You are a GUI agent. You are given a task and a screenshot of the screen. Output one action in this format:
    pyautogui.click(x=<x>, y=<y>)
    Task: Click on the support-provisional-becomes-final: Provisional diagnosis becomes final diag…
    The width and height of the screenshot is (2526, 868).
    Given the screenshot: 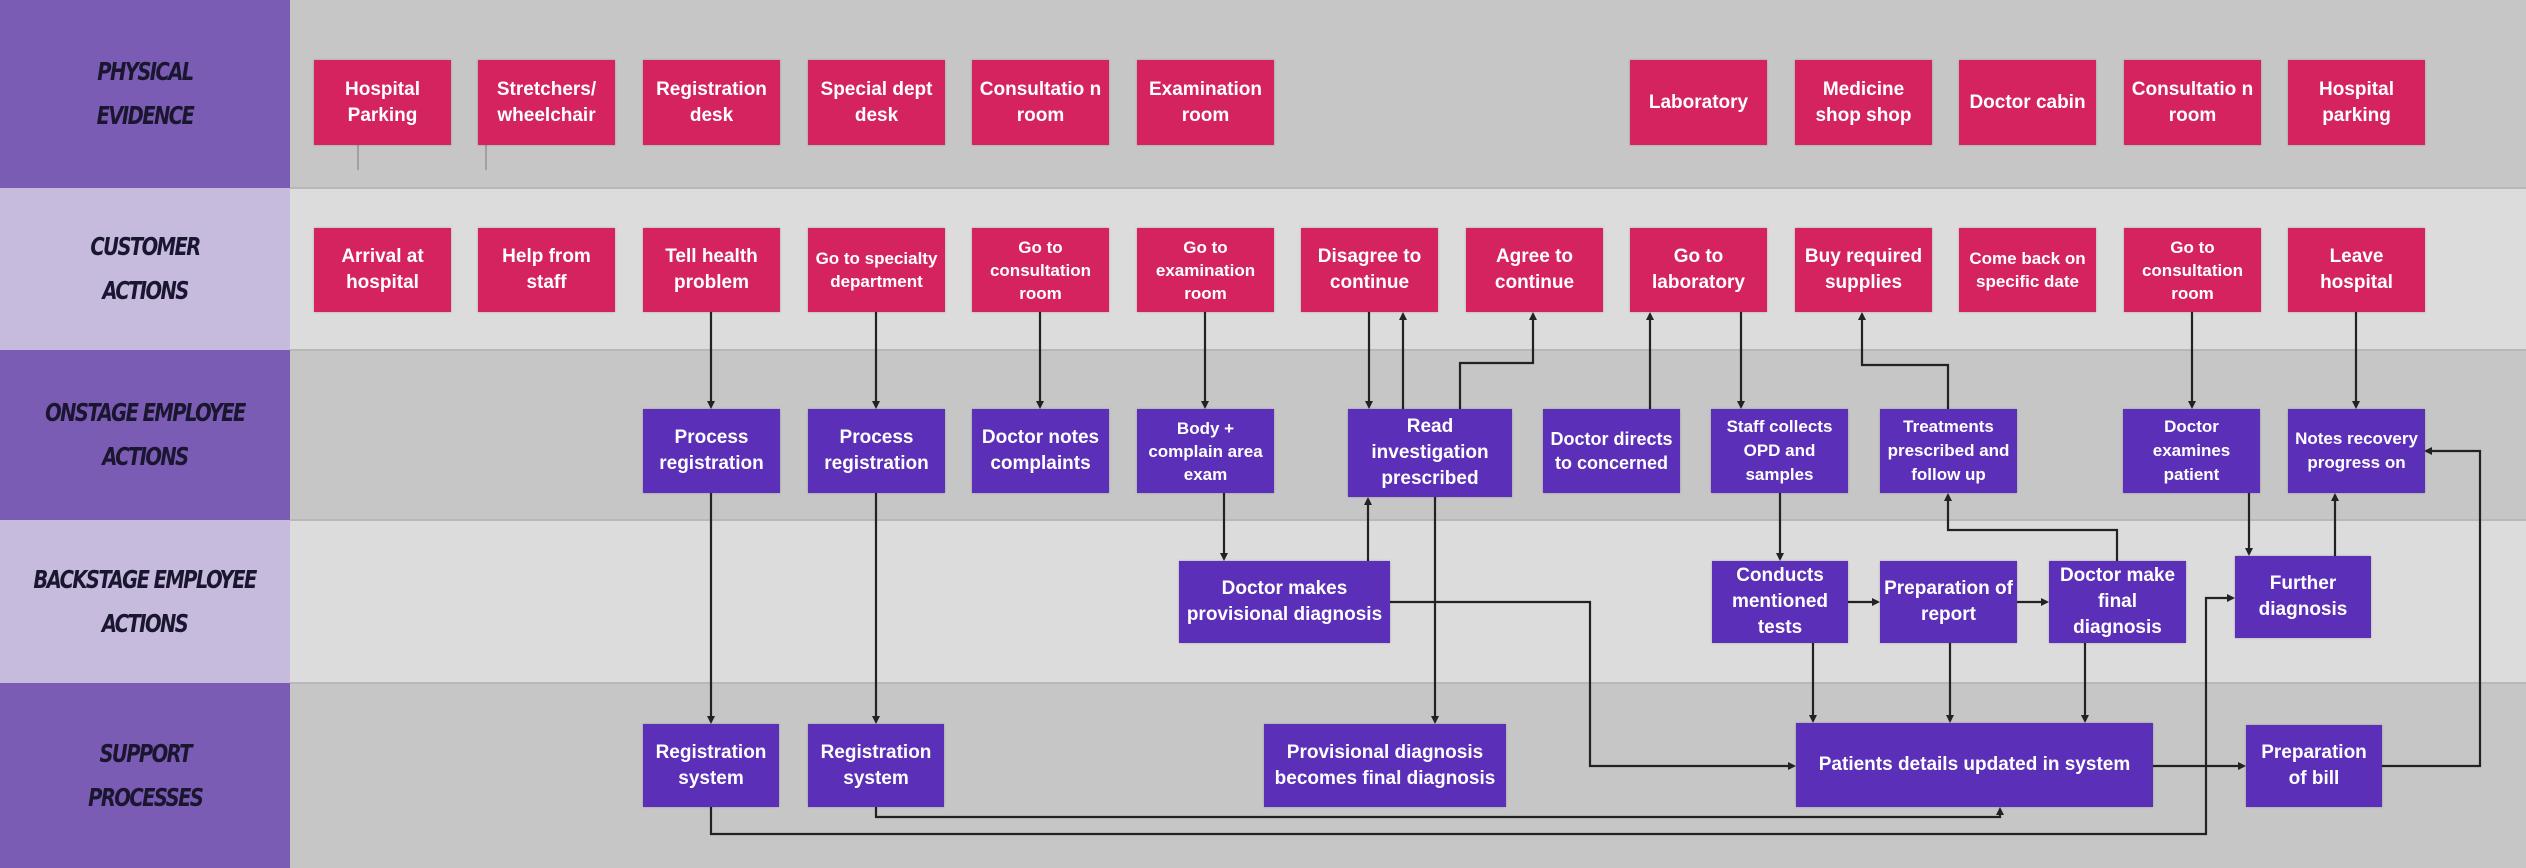 What is the action you would take?
    pyautogui.click(x=1385, y=765)
    